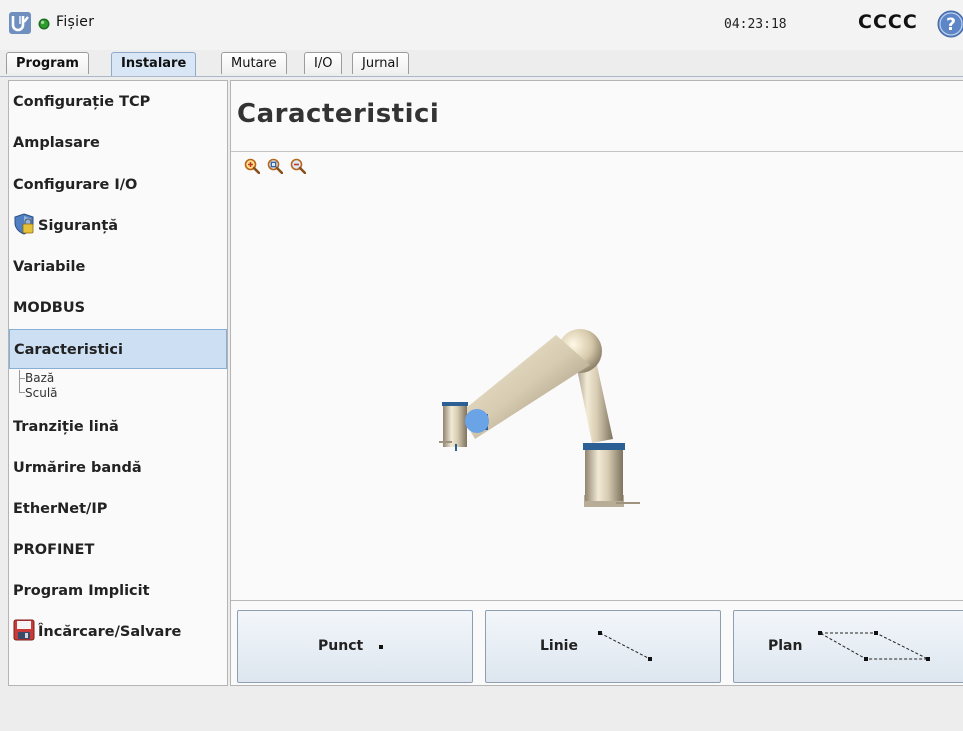  Describe the element at coordinates (118, 143) in the screenshot. I see `sidebar-item-mounting: Amplasare` at that location.